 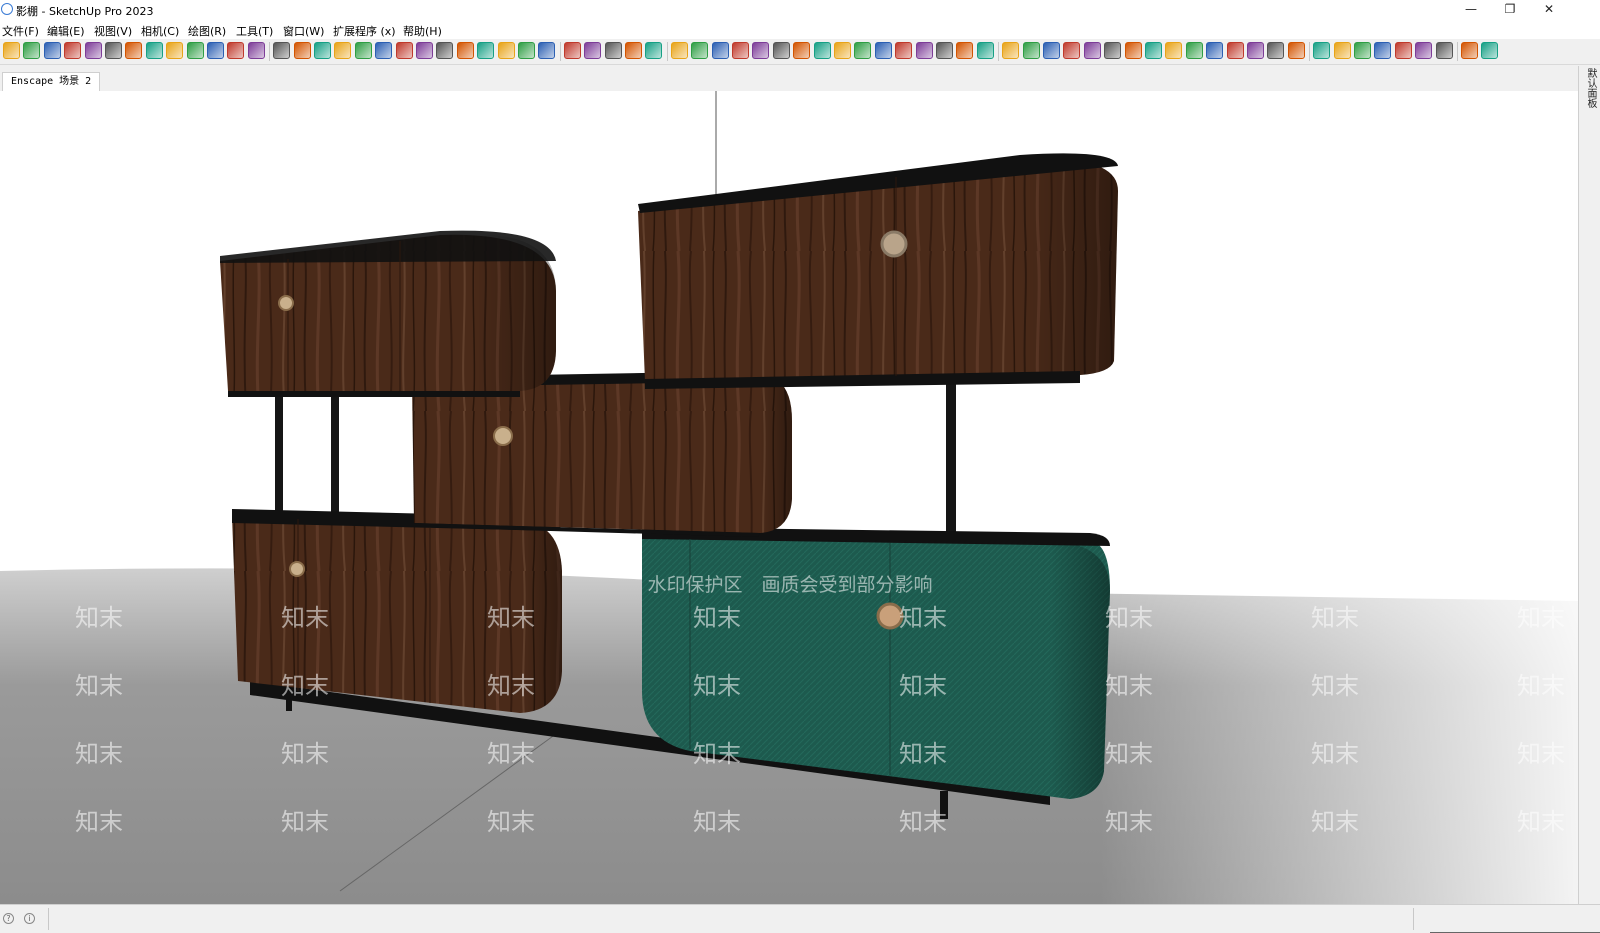 I want to click on grid-icon, so click(x=1072, y=50).